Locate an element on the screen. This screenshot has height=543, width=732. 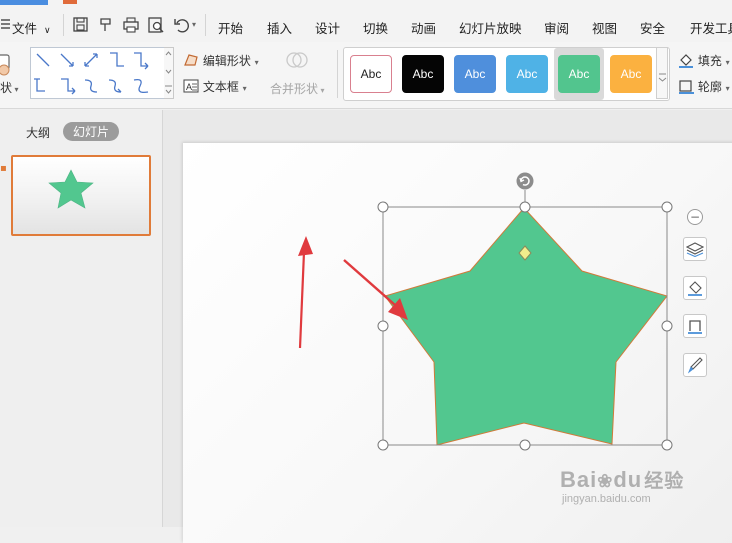
shape-fill-button is located at coordinates (695, 288).